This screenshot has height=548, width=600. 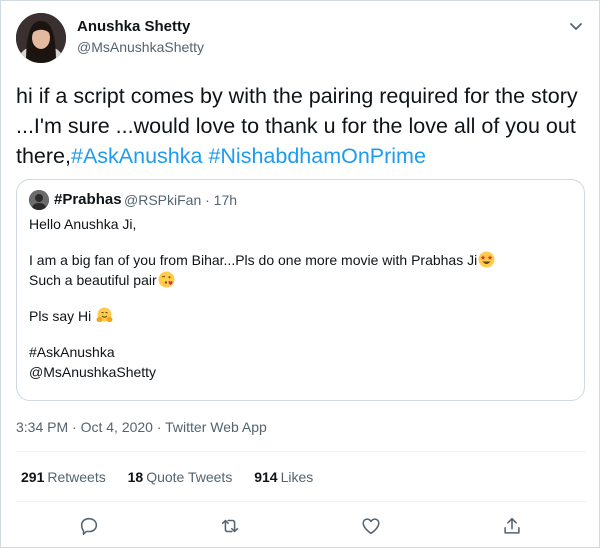 I want to click on quoted-line-text: Pls say Hi, so click(x=60, y=316).